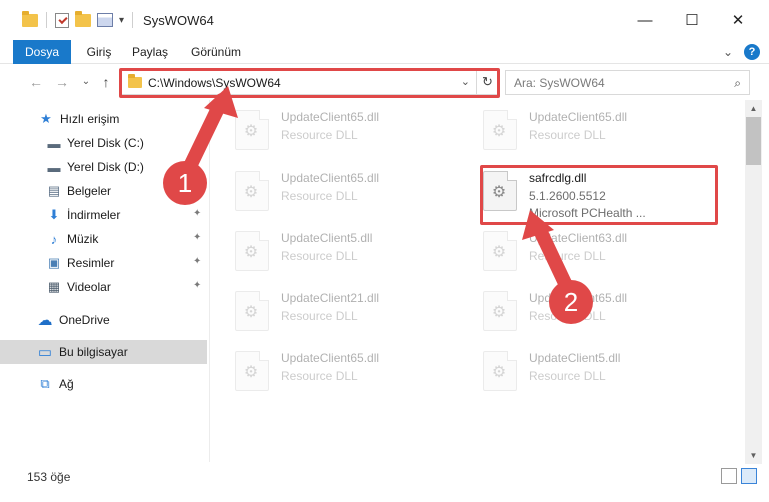 Image resolution: width=769 pixels, height=502 pixels. Describe the element at coordinates (645, 20) in the screenshot. I see `minimize-button: —` at that location.